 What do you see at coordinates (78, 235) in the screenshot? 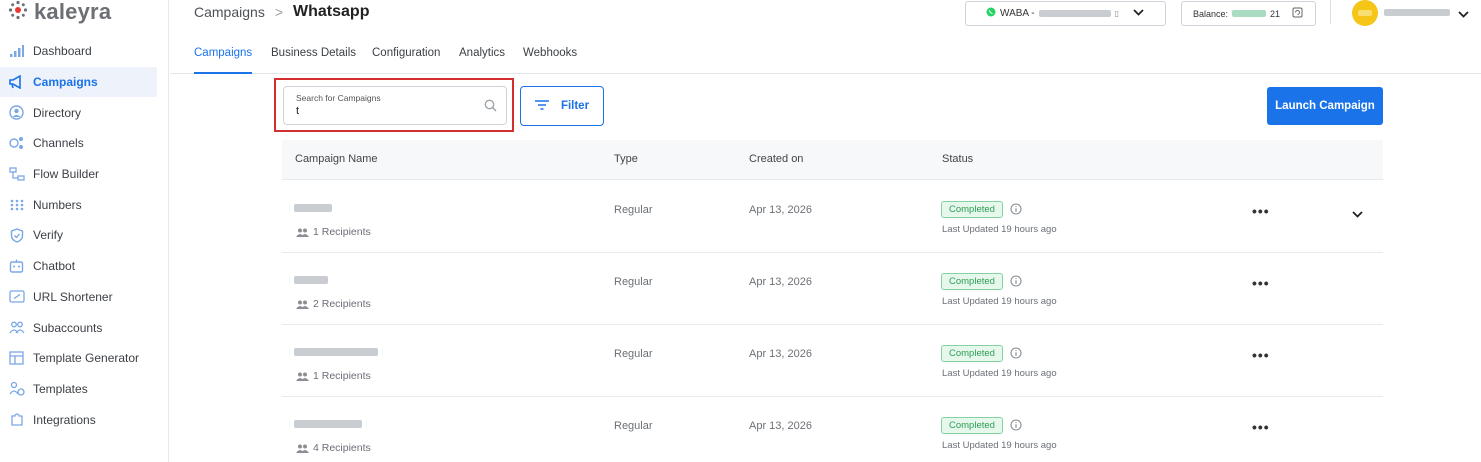
I see `sidebar-item-verify: Verify` at bounding box center [78, 235].